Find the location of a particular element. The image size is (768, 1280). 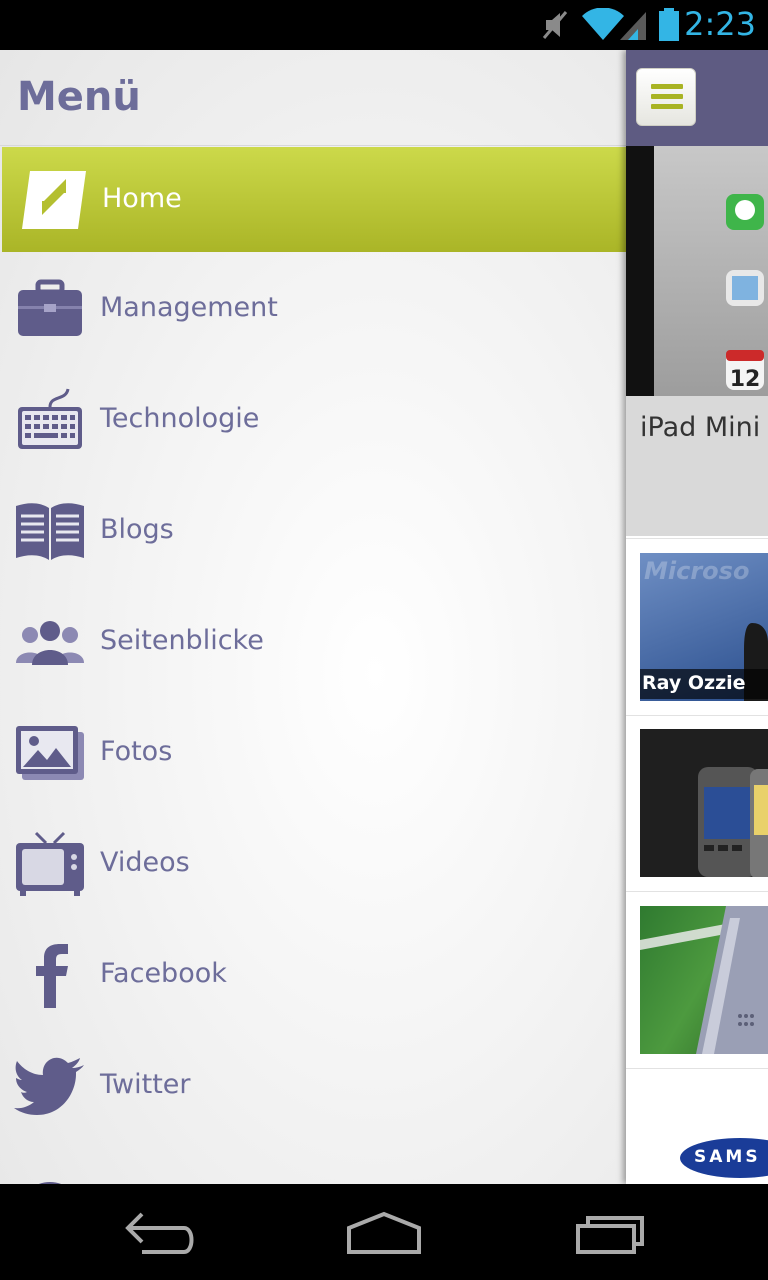

menu-item-home: Home is located at coordinates (314, 199).